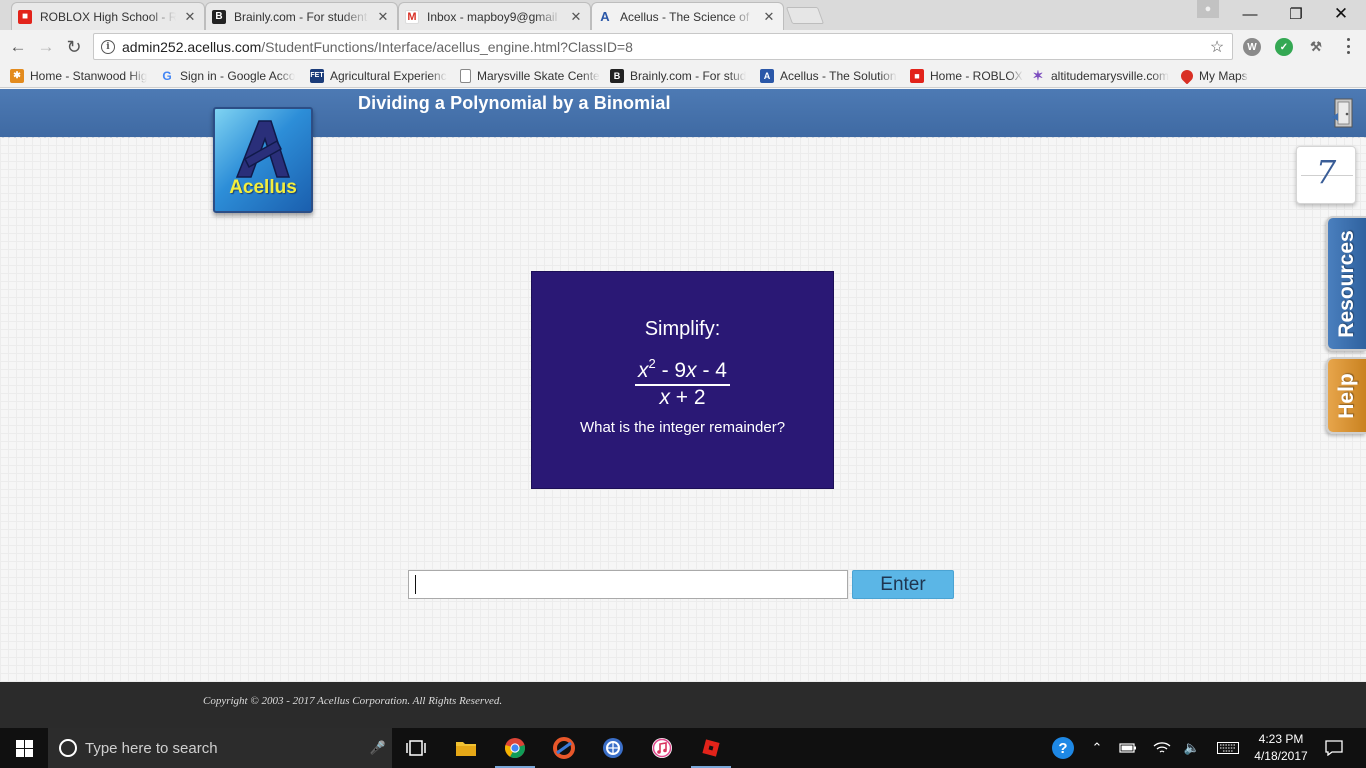 This screenshot has width=1366, height=768. I want to click on new-tab-button, so click(805, 15).